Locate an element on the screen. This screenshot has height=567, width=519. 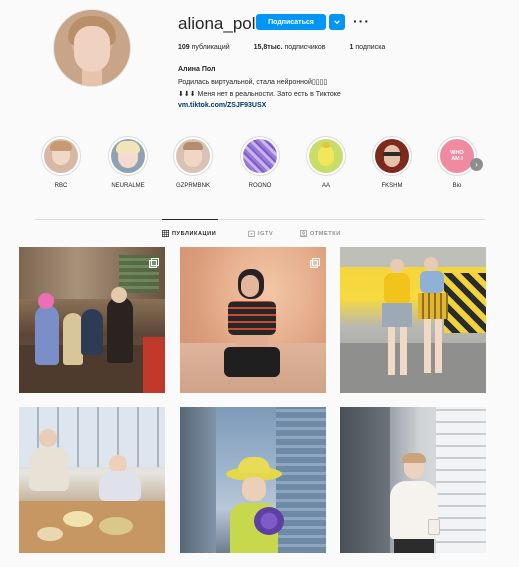
chevron-down-icon is located at coordinates (337, 22).